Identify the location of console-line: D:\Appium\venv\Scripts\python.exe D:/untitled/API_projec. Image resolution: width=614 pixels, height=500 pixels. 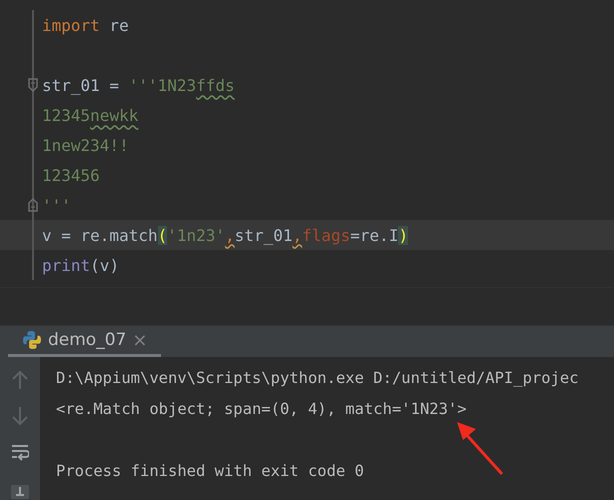
(317, 378).